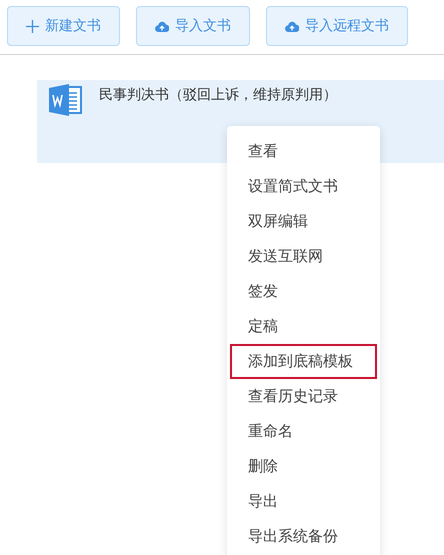  Describe the element at coordinates (303, 256) in the screenshot. I see `menu-item: 发送互联网` at that location.